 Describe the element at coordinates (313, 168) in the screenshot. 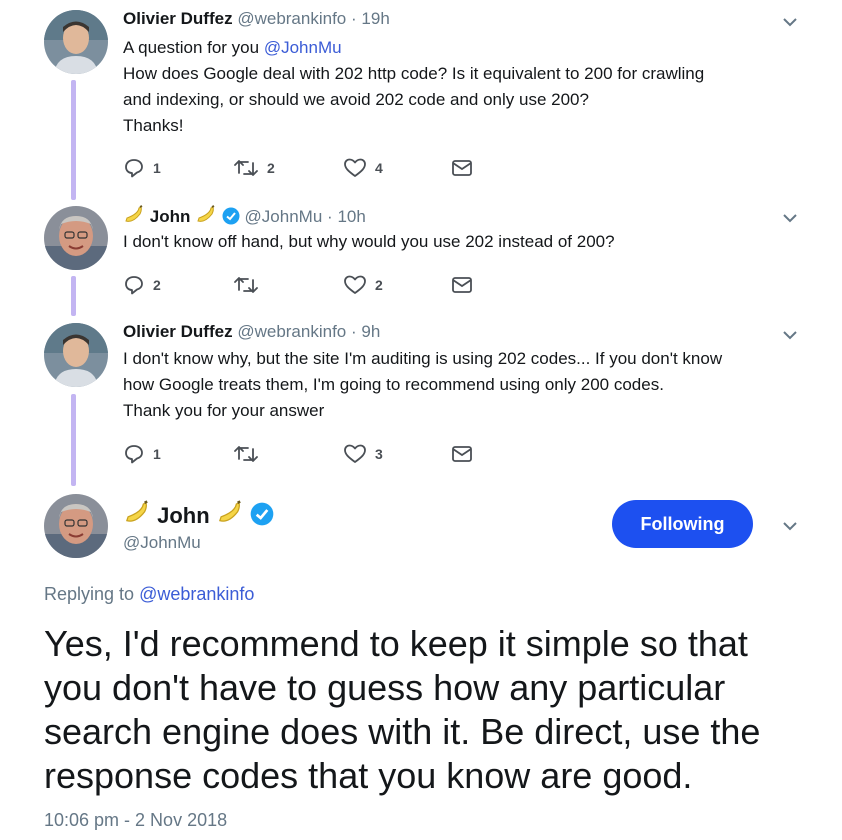

I see `tweet-actions: 1 2 4` at that location.